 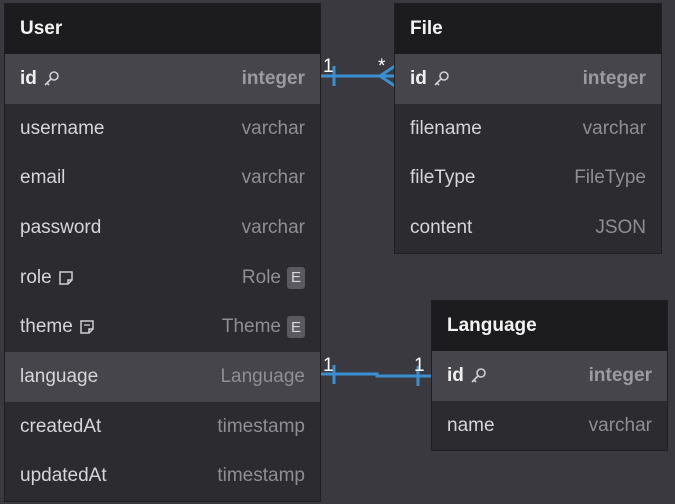 What do you see at coordinates (620, 227) in the screenshot?
I see `field-type: JSON` at bounding box center [620, 227].